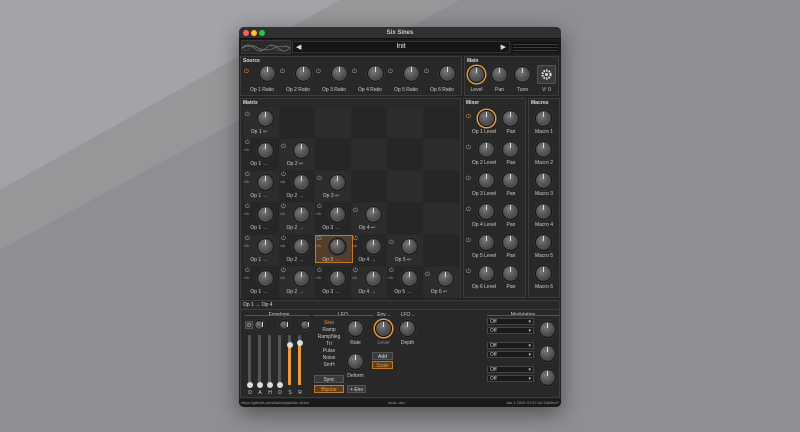  I want to click on lfo-wave-option: Noise, so click(329, 358).